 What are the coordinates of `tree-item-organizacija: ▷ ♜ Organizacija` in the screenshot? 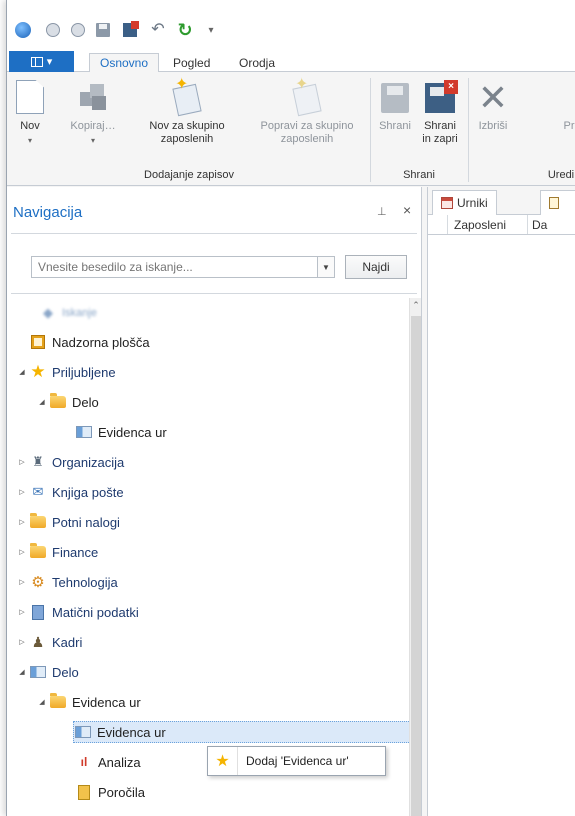 It's located at (70, 462).